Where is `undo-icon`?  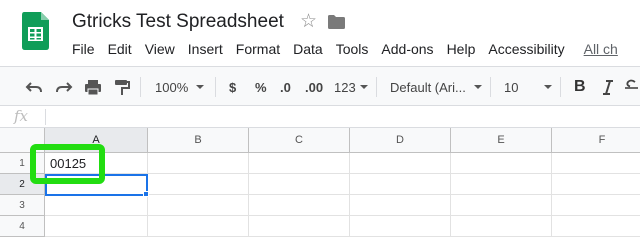
undo-icon is located at coordinates (34, 87).